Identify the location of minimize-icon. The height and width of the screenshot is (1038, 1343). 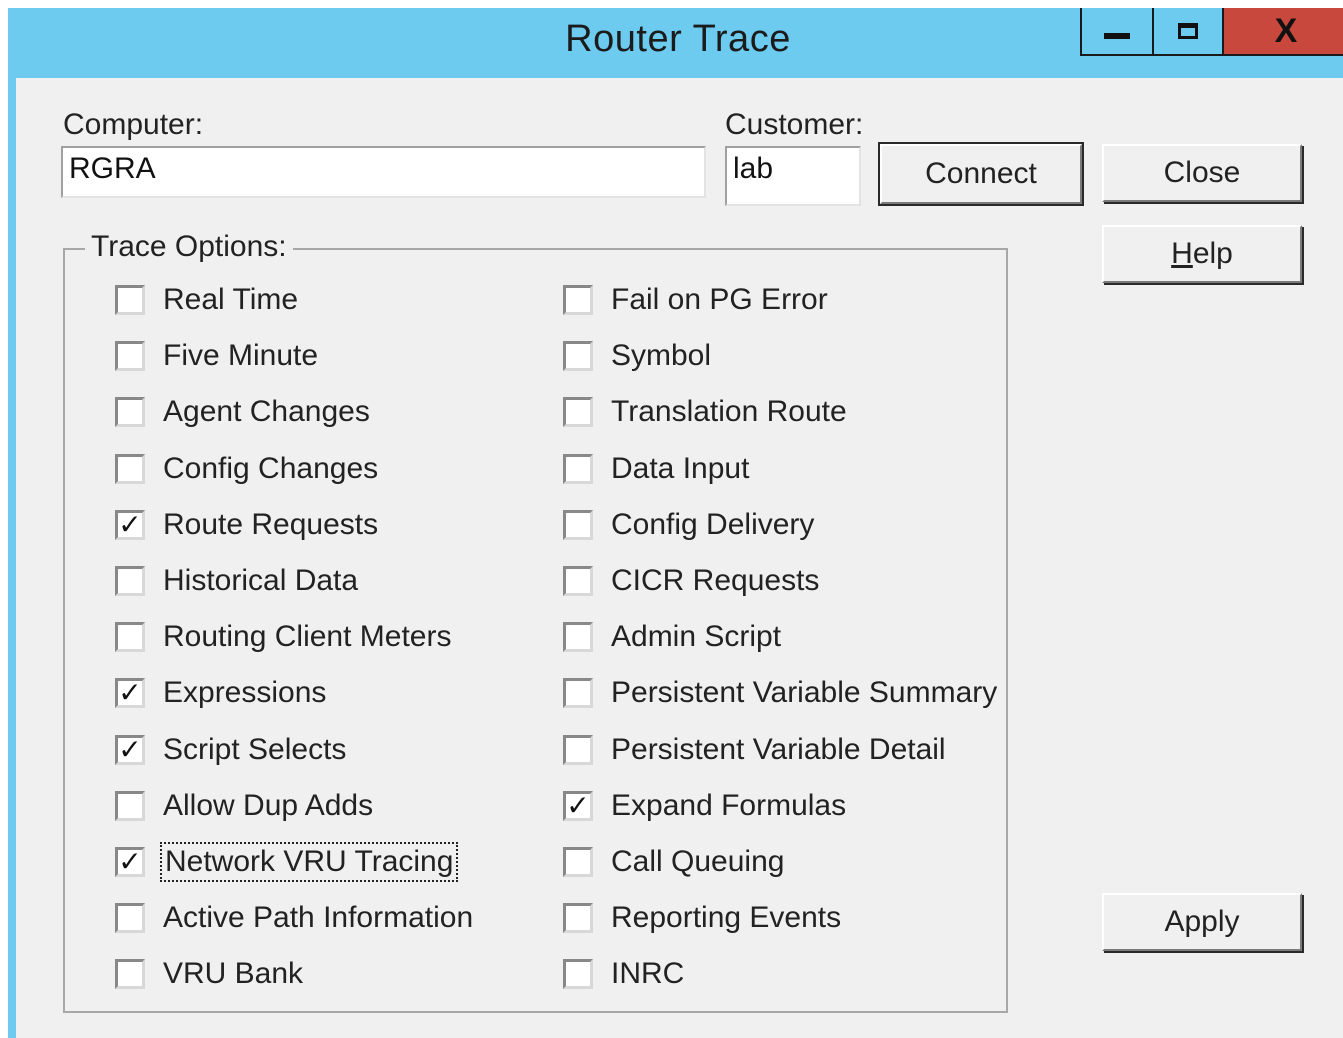
(1117, 36).